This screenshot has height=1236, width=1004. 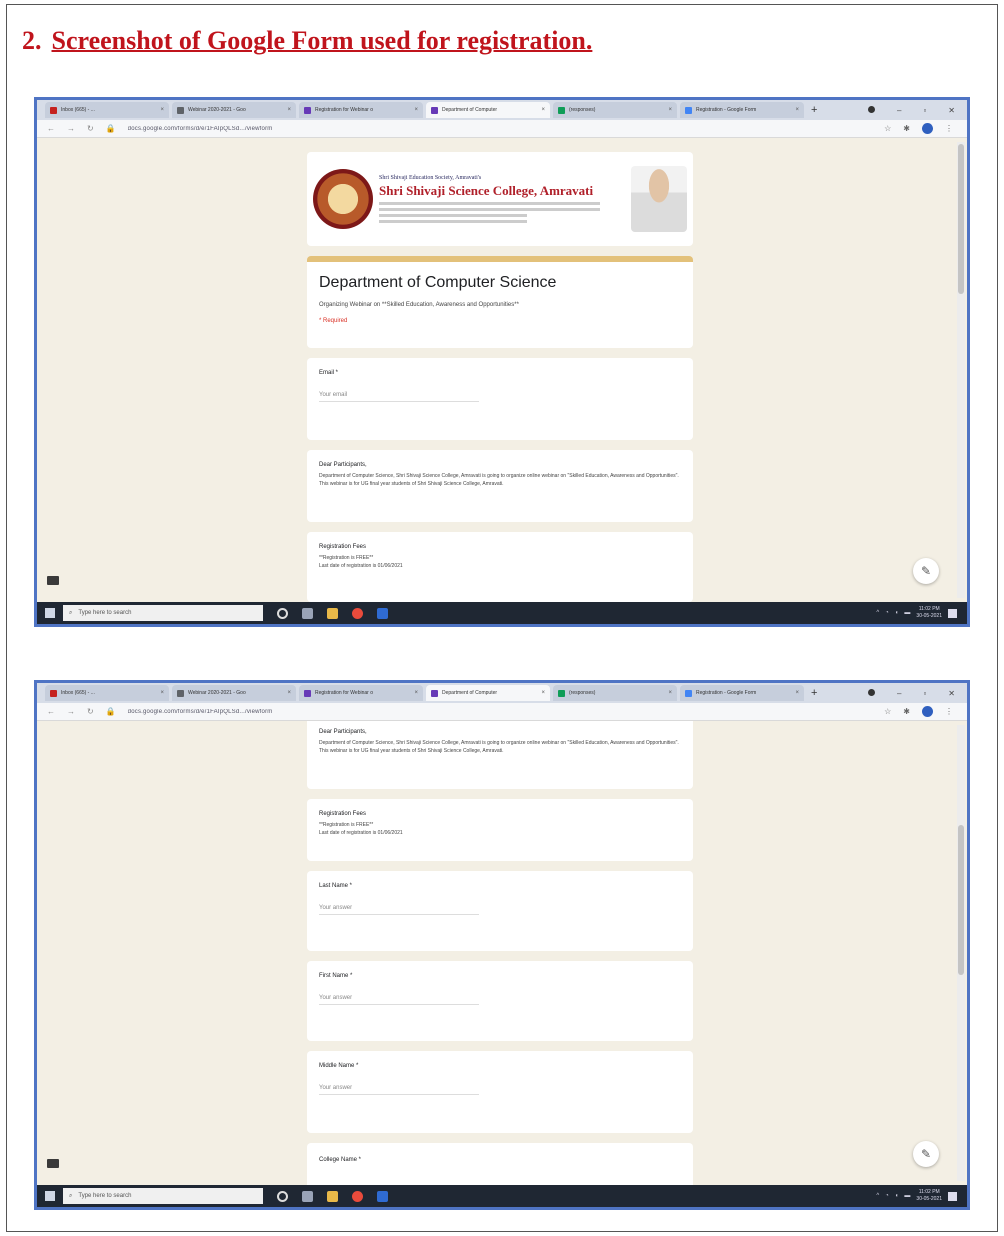 What do you see at coordinates (500, 399) in the screenshot?
I see `email-question: Email * Your email` at bounding box center [500, 399].